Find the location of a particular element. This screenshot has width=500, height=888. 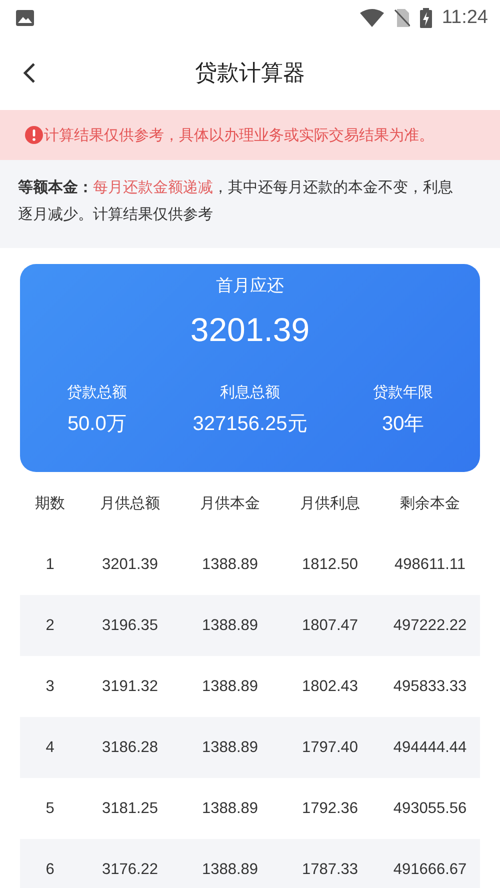

column-header: 剩余本金 is located at coordinates (430, 503).